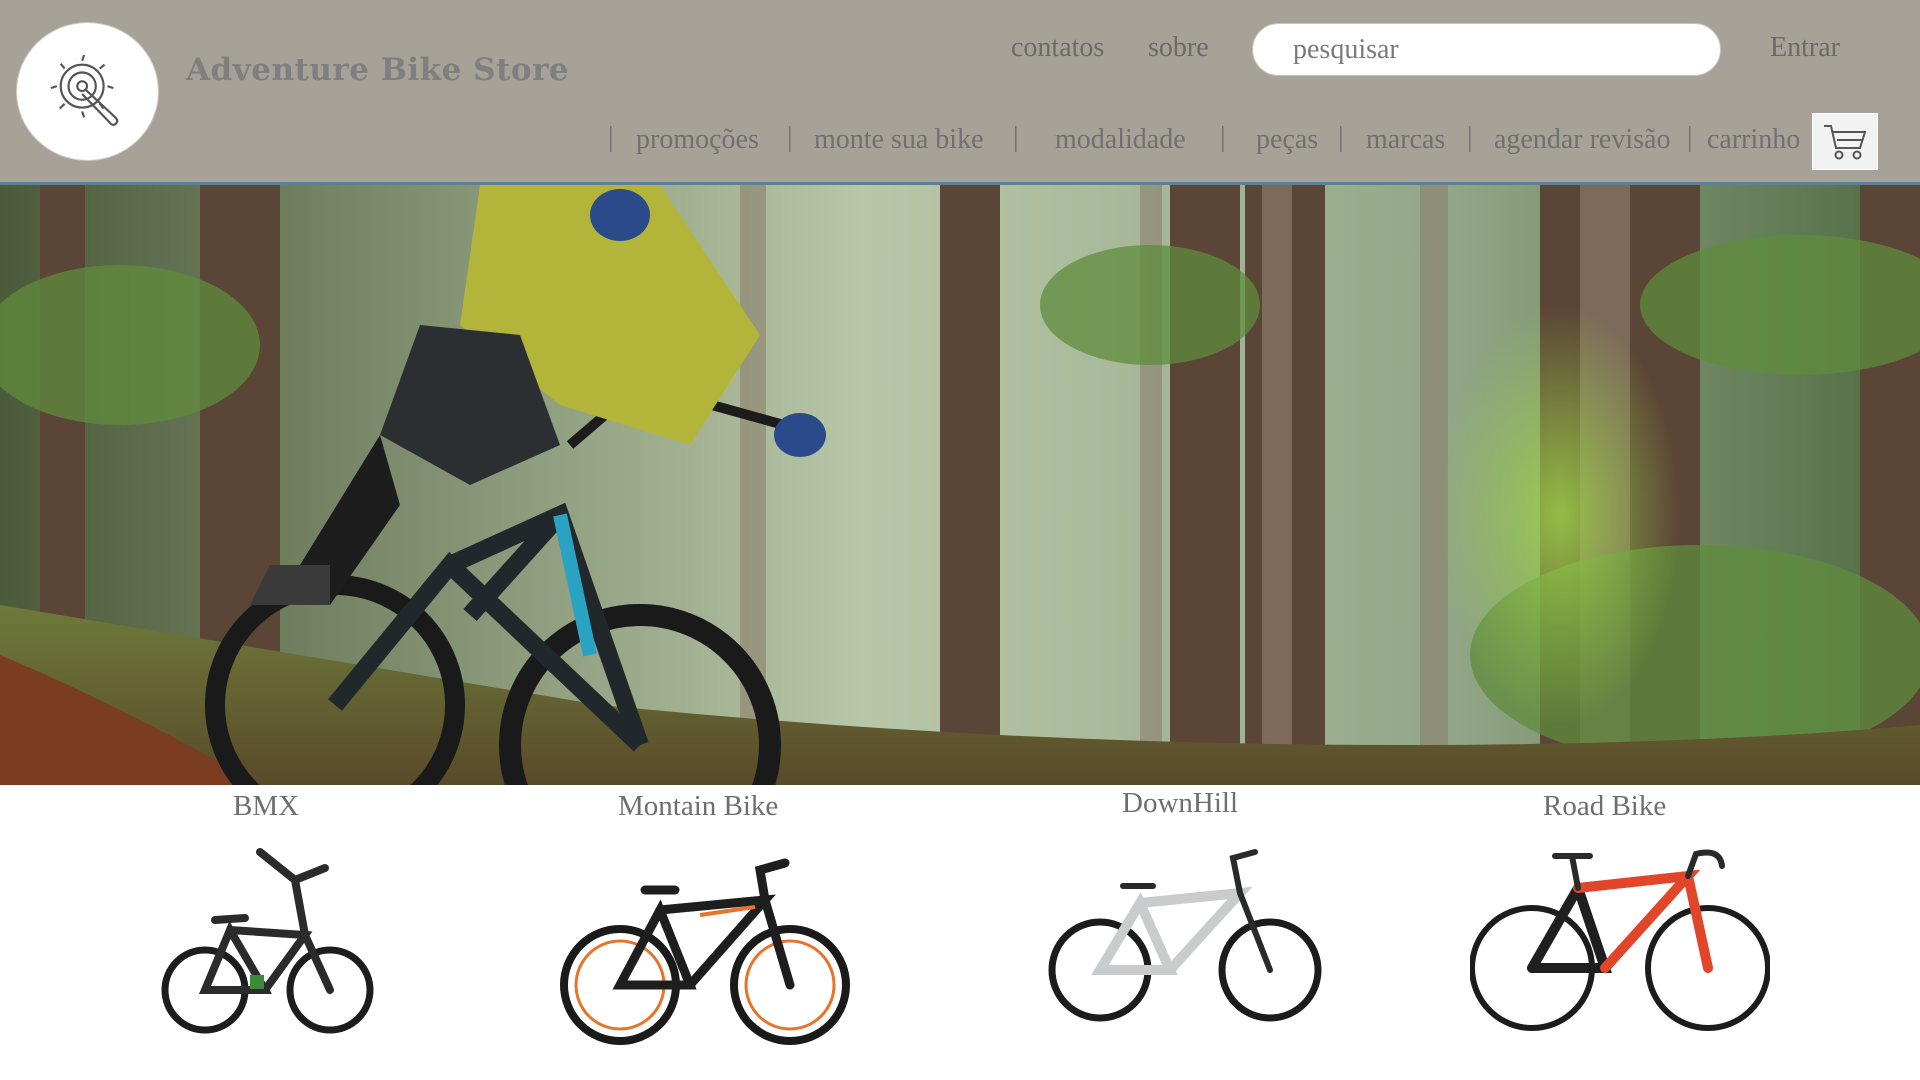  What do you see at coordinates (899, 140) in the screenshot?
I see `nav-item-monte-sua-bike: monte sua bike` at bounding box center [899, 140].